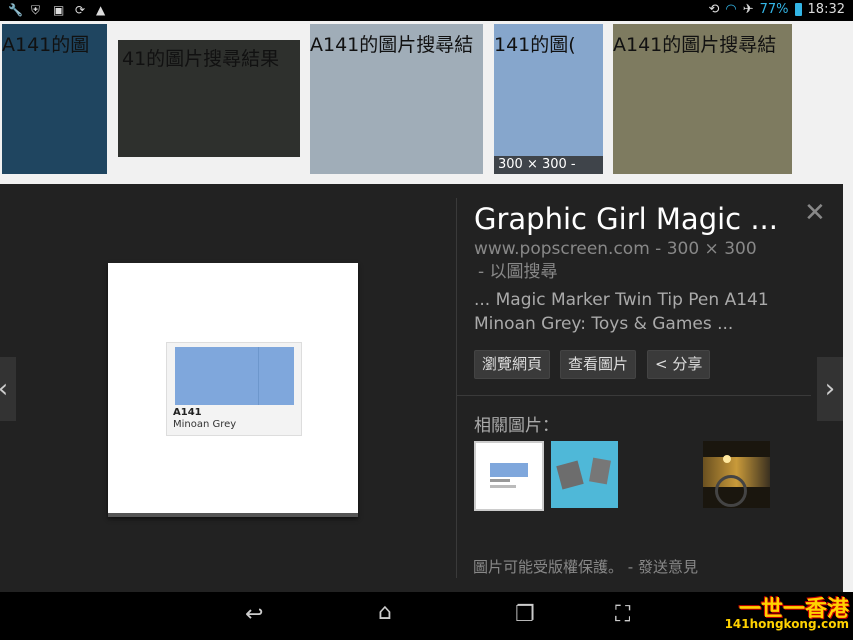  I want to click on result-thumbnail-selected: 141的圖( 300 × 300 -, so click(548, 99).